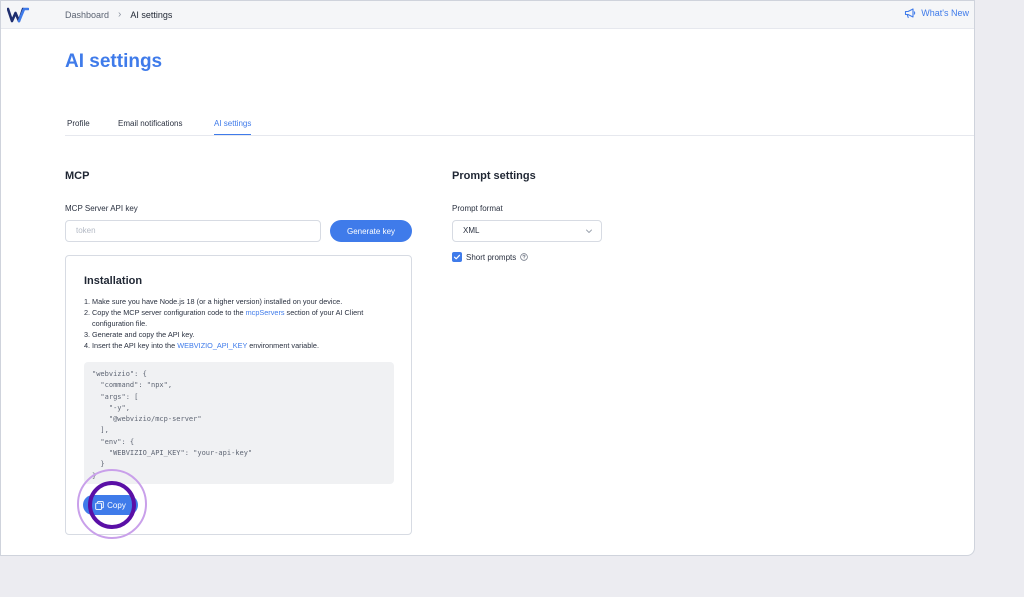  I want to click on breadcrumb: Dashboard › AI settings, so click(118, 14).